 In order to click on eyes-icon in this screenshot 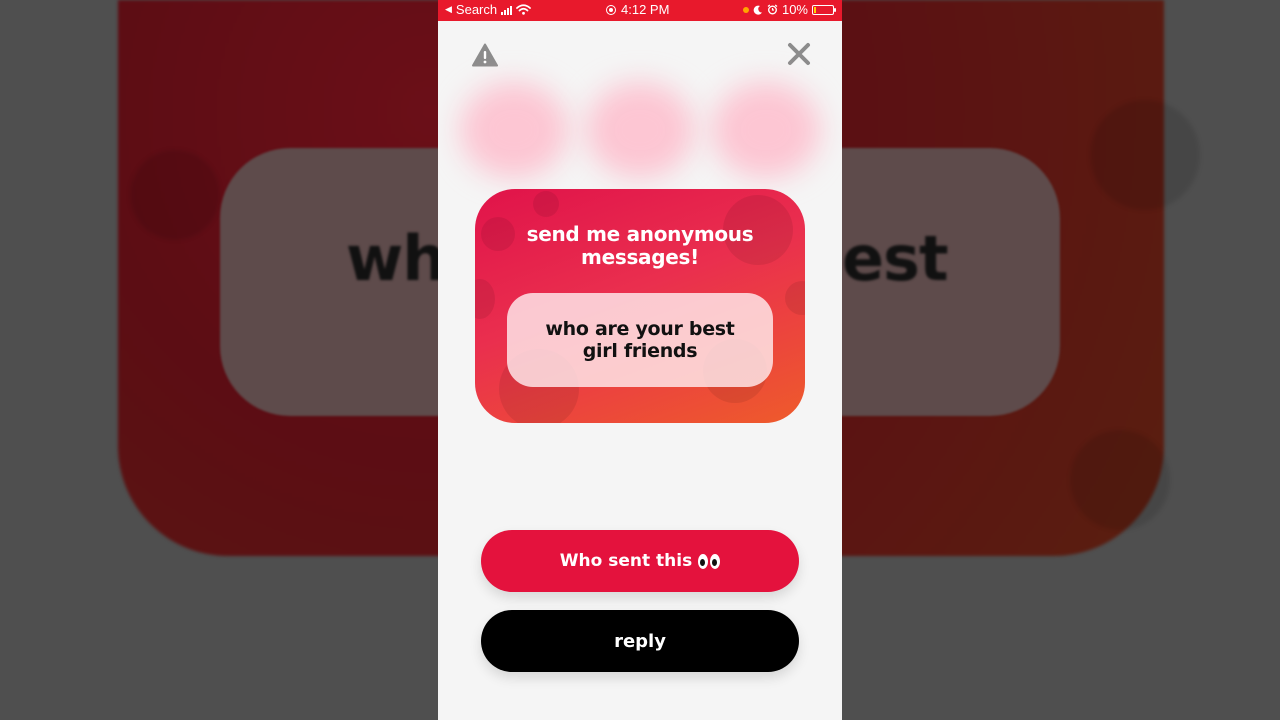, I will do `click(709, 561)`.